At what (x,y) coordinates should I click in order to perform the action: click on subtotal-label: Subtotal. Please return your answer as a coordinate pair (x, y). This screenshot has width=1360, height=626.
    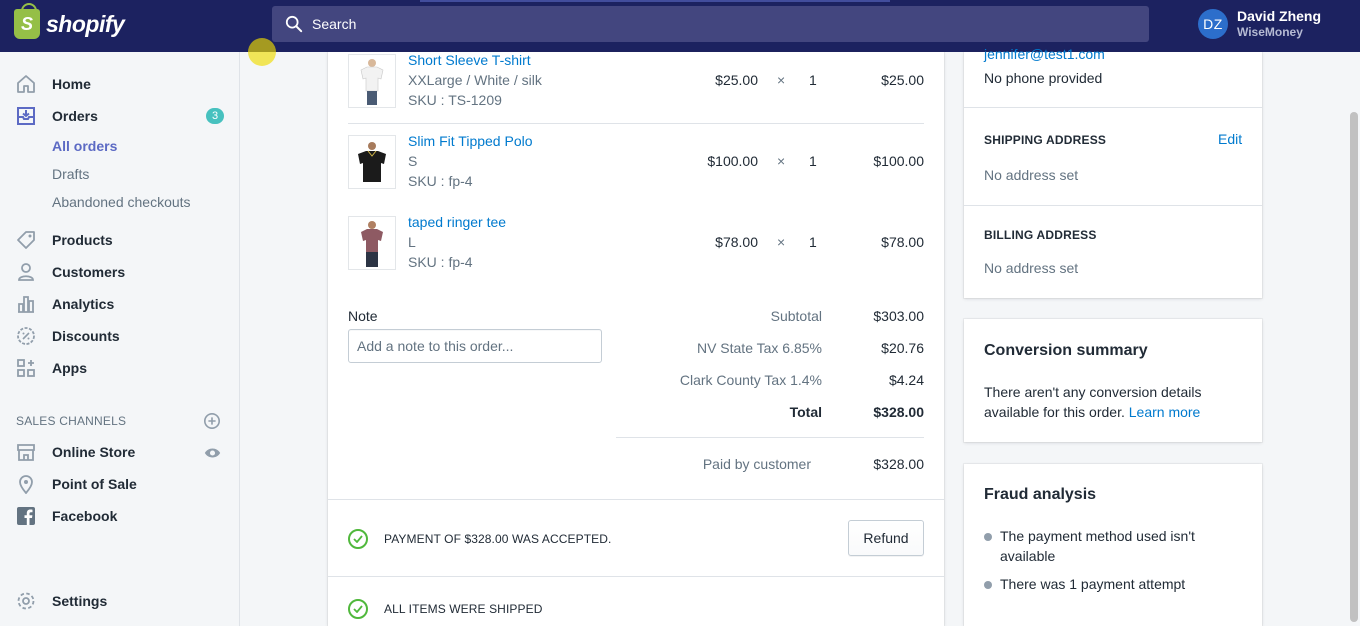
    Looking at the image, I should click on (796, 316).